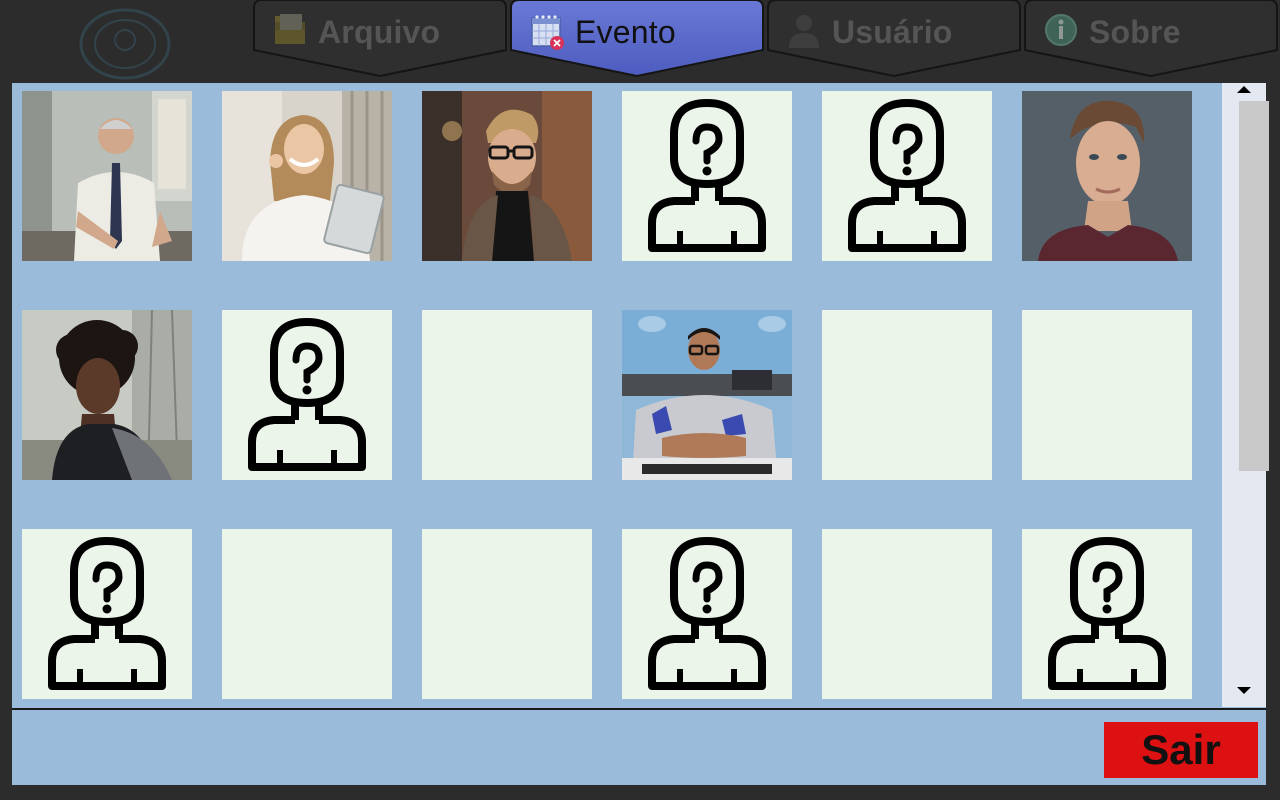 The height and width of the screenshot is (800, 1280). Describe the element at coordinates (892, 32) in the screenshot. I see `tab-label: Usuário` at that location.